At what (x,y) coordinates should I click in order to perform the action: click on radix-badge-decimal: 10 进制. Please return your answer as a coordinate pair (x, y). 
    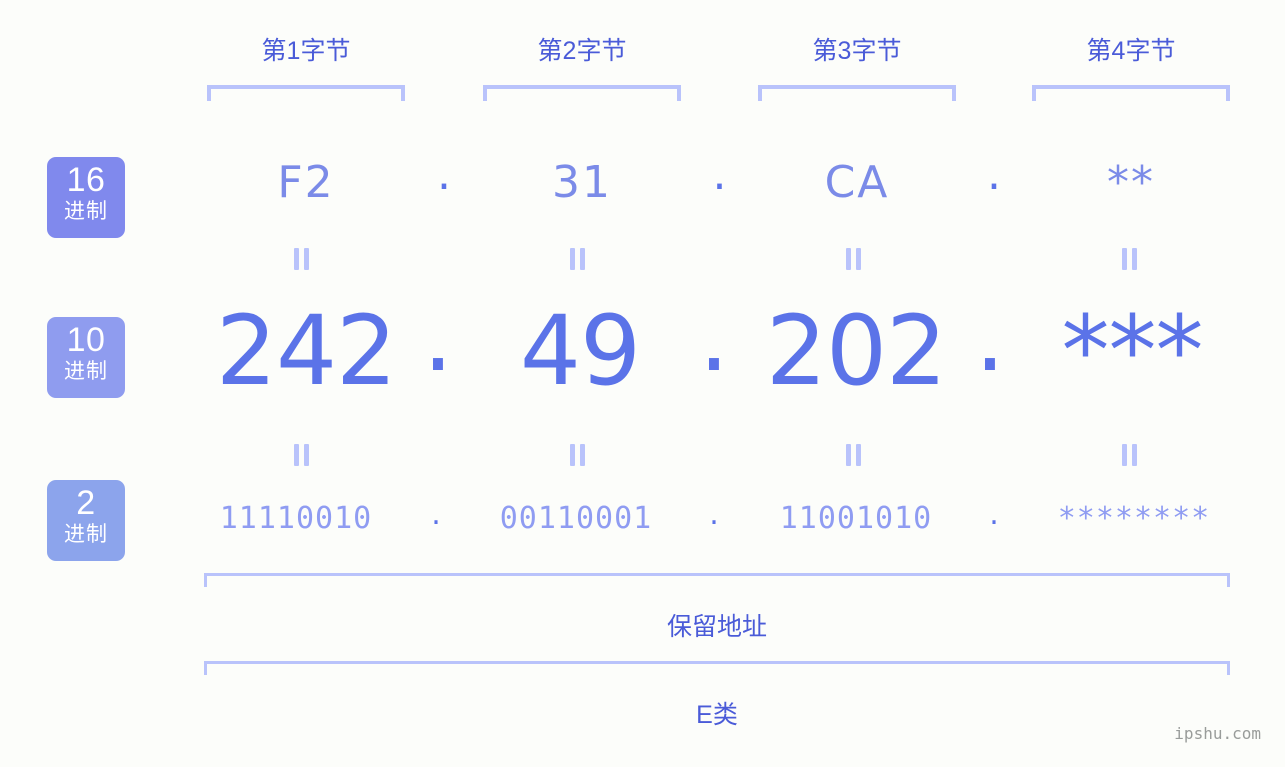
    Looking at the image, I should click on (86, 357).